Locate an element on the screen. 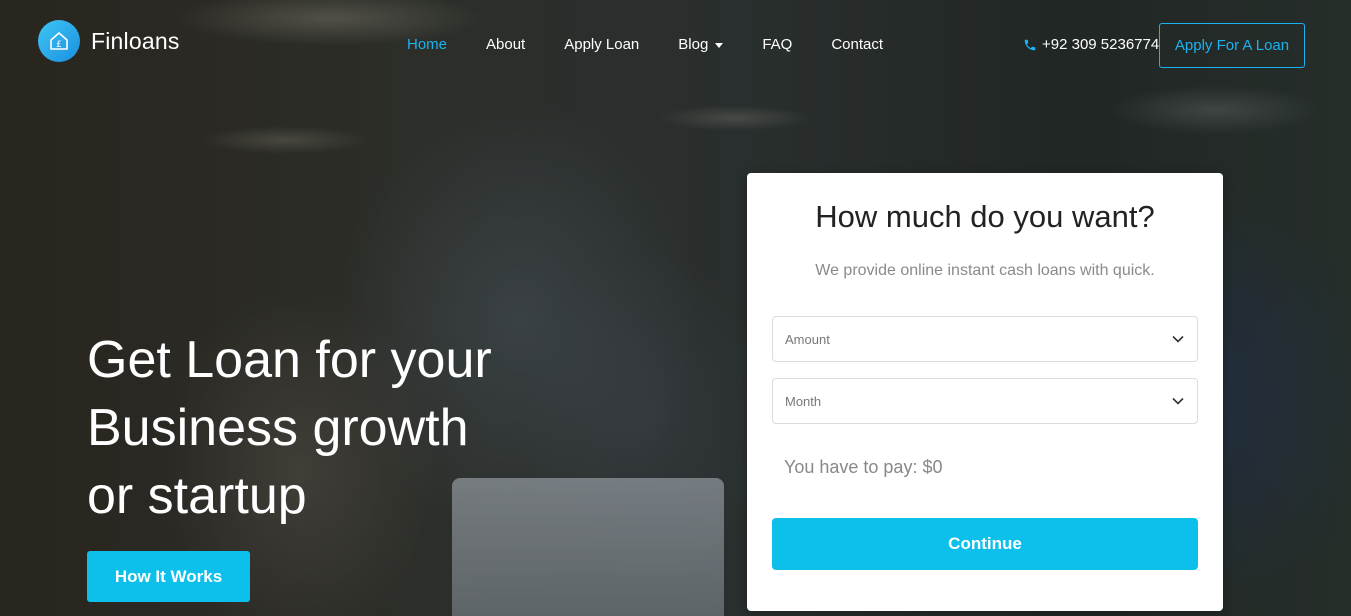  nav-contact: Contact is located at coordinates (857, 44).